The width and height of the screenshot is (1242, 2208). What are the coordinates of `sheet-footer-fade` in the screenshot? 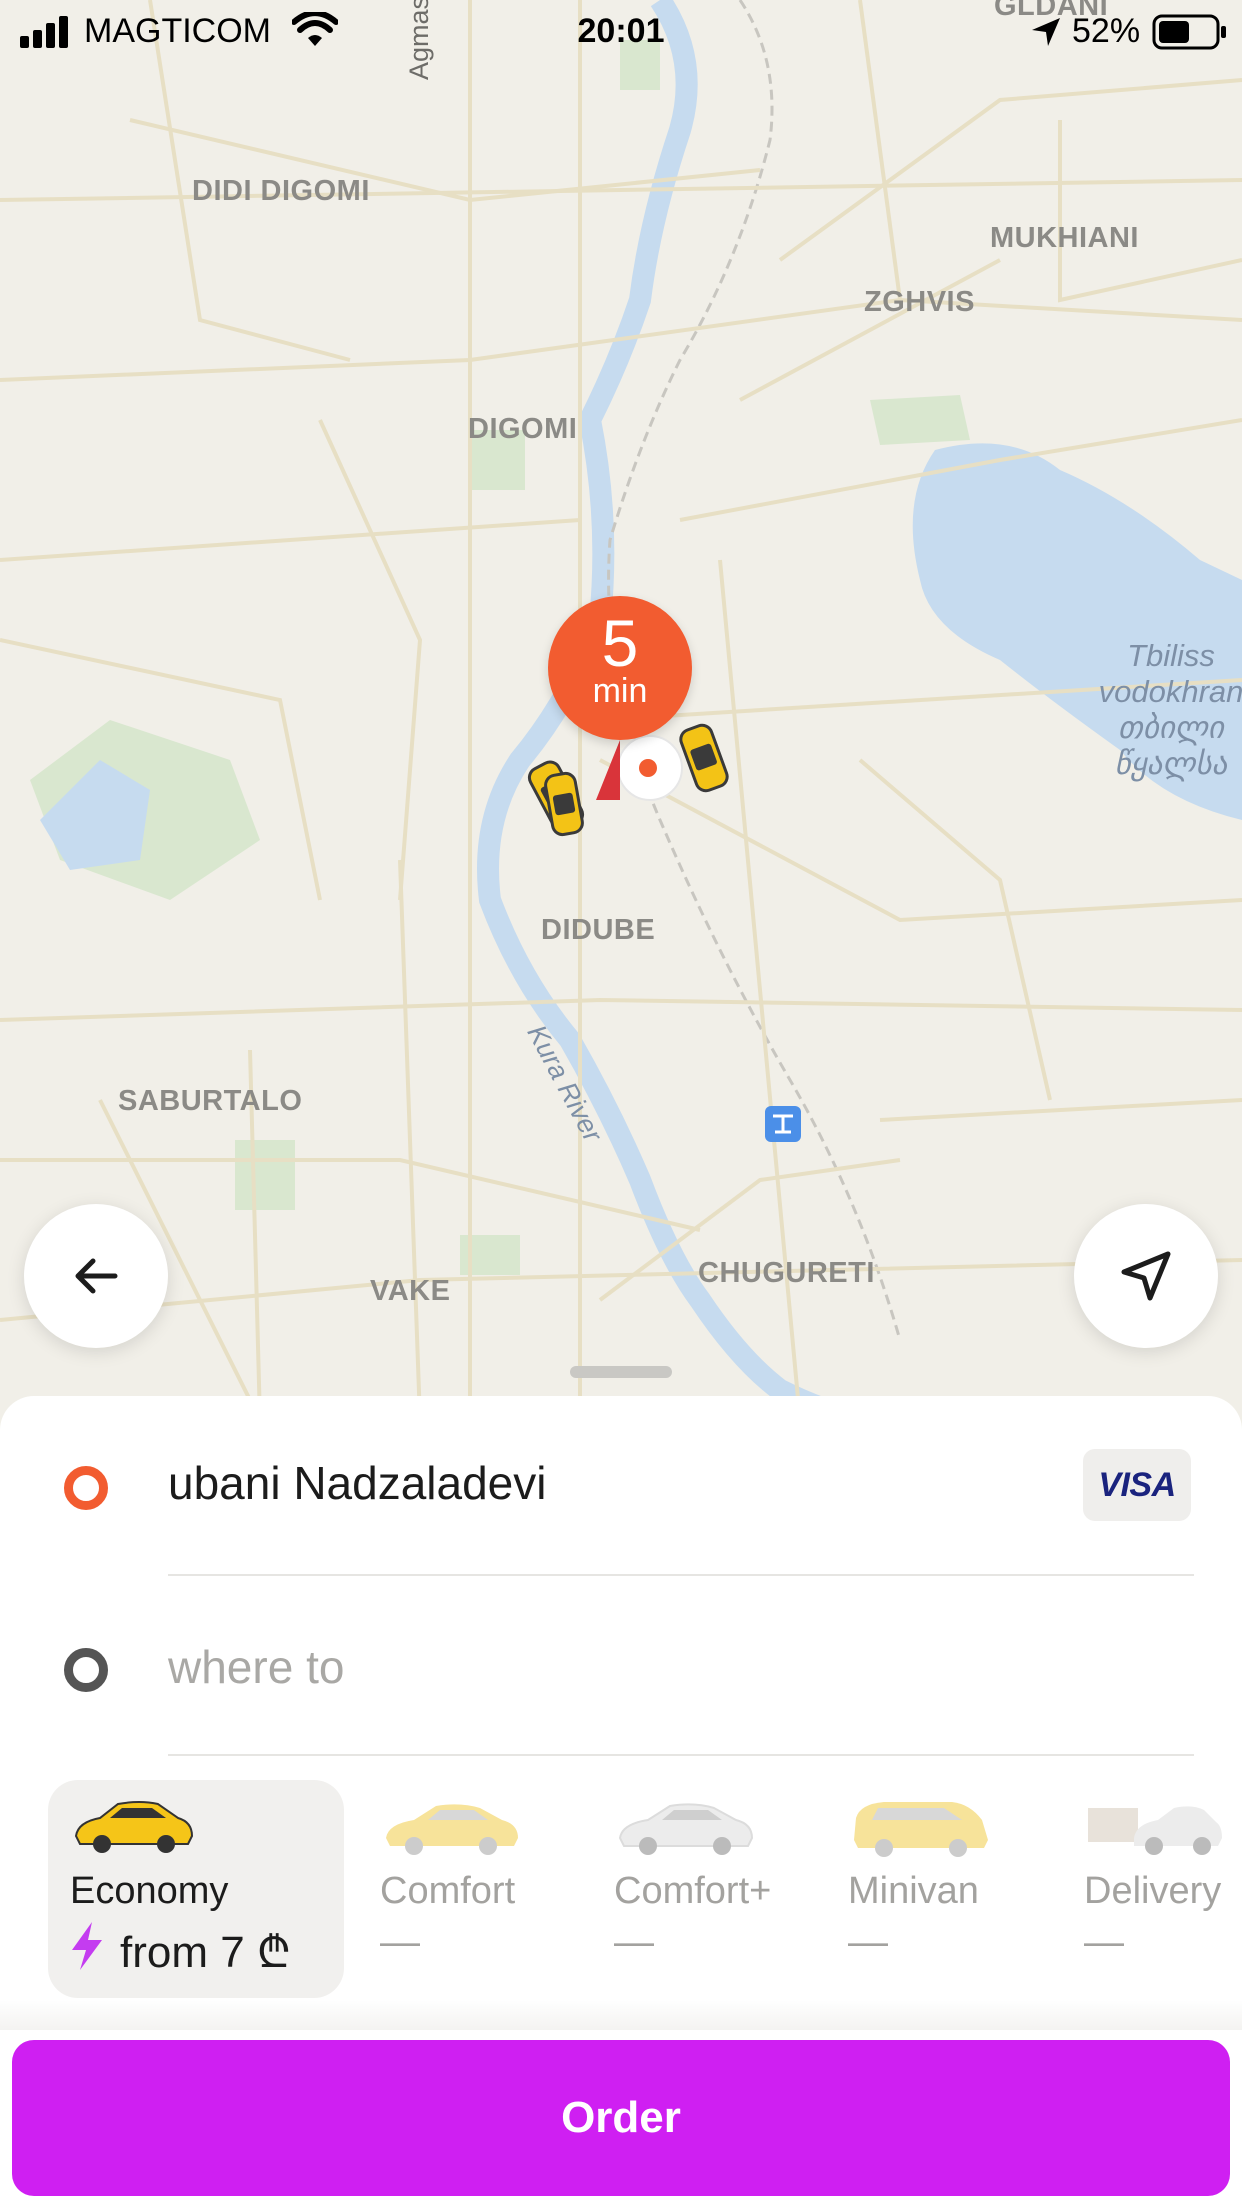 It's located at (621, 2015).